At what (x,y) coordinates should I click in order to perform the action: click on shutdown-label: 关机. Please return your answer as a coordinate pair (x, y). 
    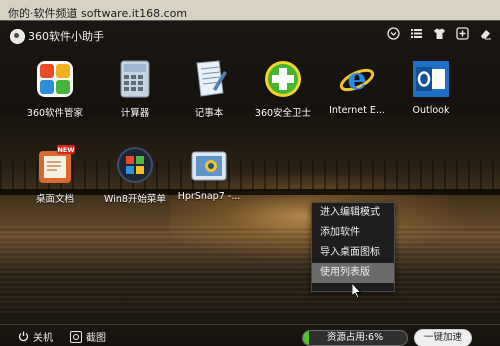
    Looking at the image, I should click on (43, 338).